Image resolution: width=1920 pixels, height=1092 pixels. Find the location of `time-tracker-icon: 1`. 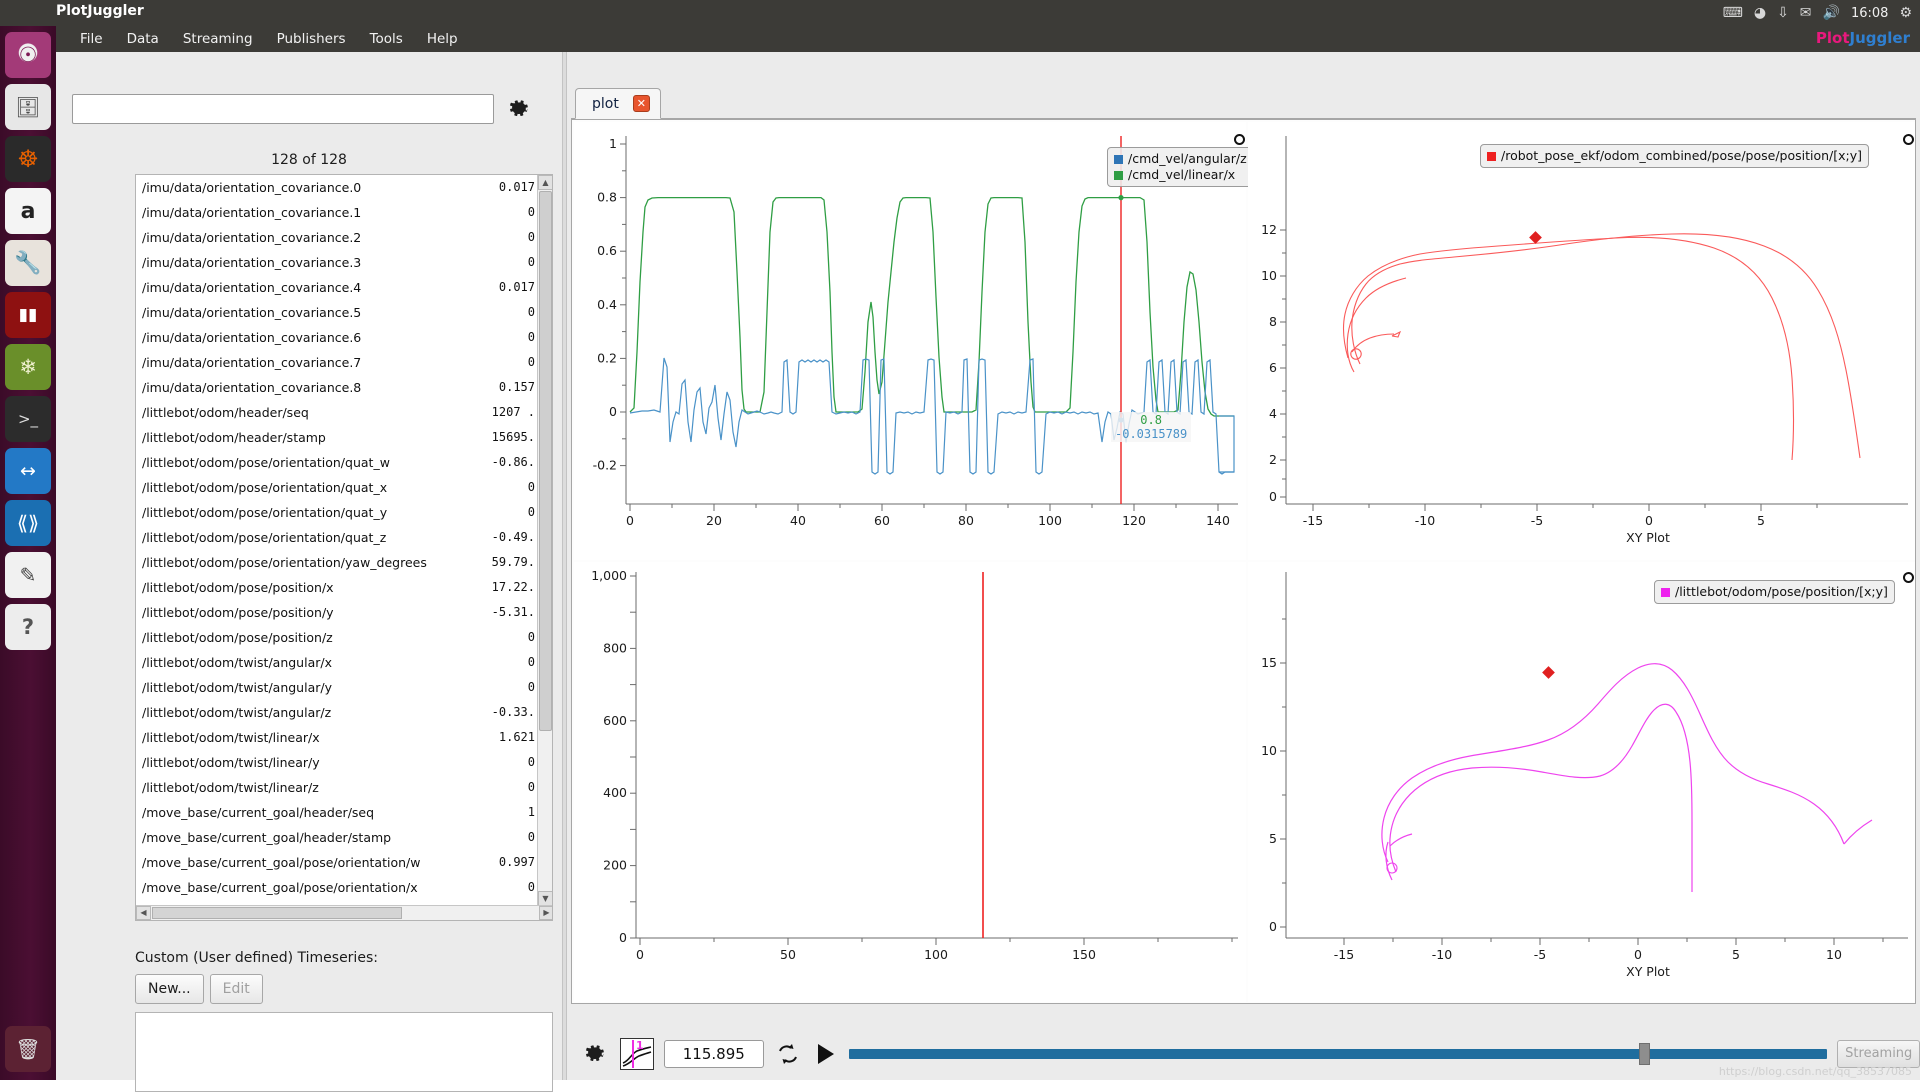

time-tracker-icon: 1 is located at coordinates (636, 1053).